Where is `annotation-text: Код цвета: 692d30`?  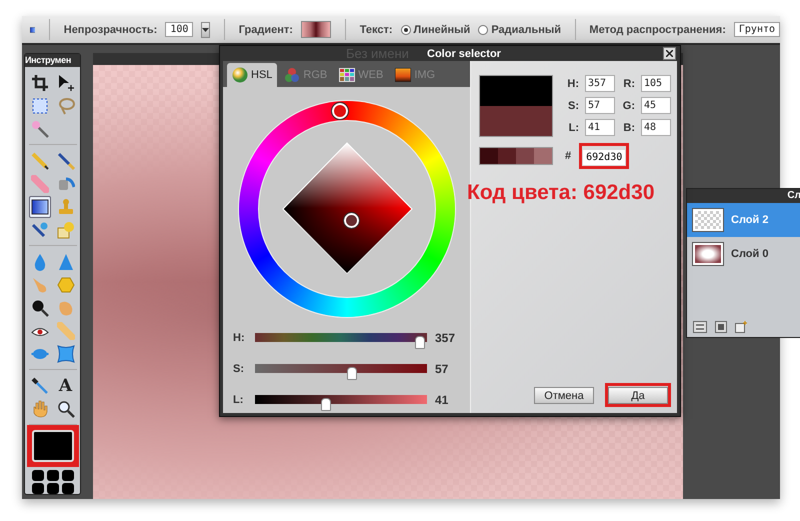 annotation-text: Код цвета: 692d30 is located at coordinates (561, 193).